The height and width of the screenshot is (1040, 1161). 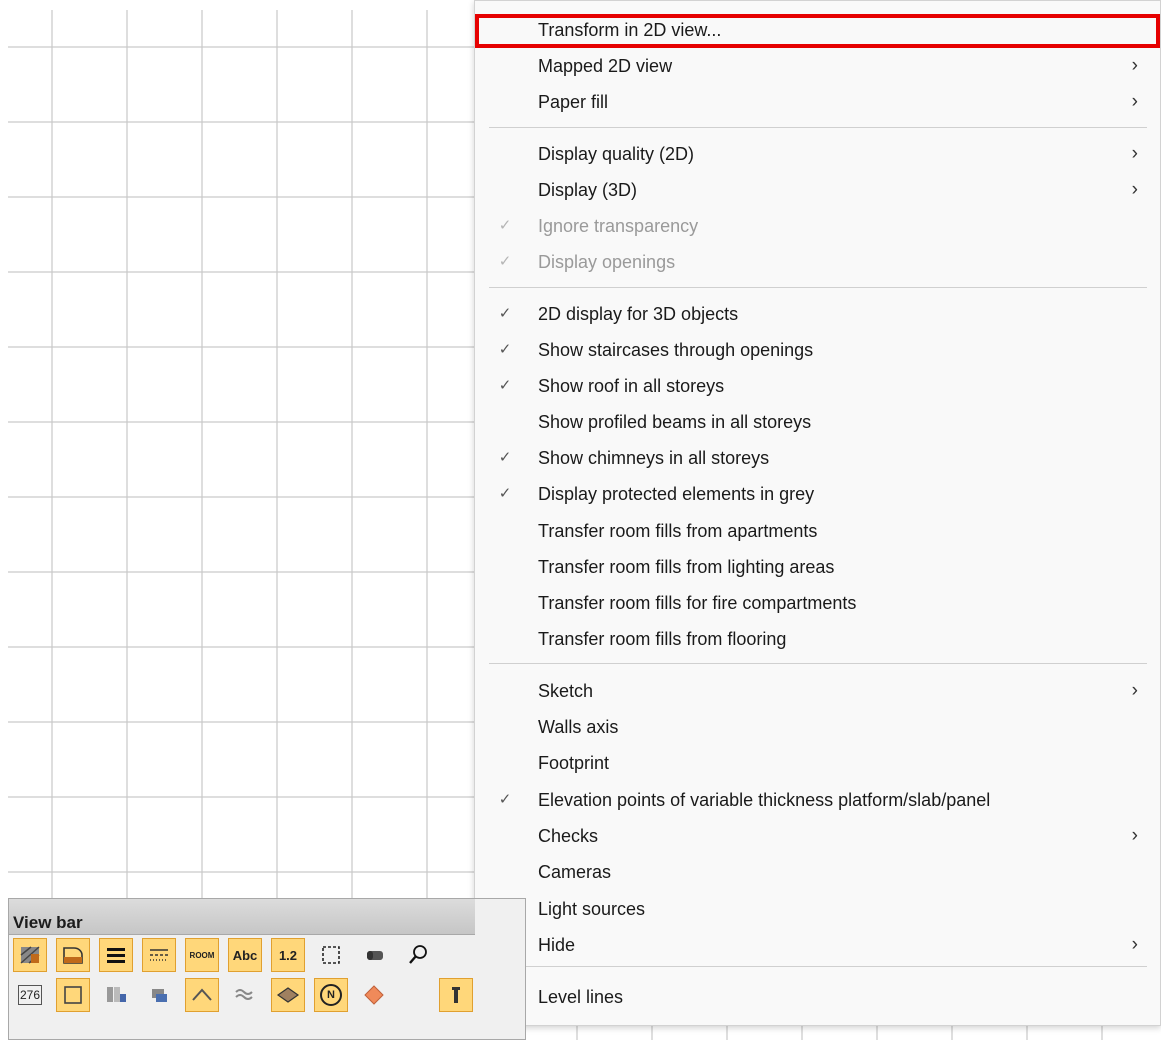 I want to click on layers-icon-glyph, so click(x=116, y=994).